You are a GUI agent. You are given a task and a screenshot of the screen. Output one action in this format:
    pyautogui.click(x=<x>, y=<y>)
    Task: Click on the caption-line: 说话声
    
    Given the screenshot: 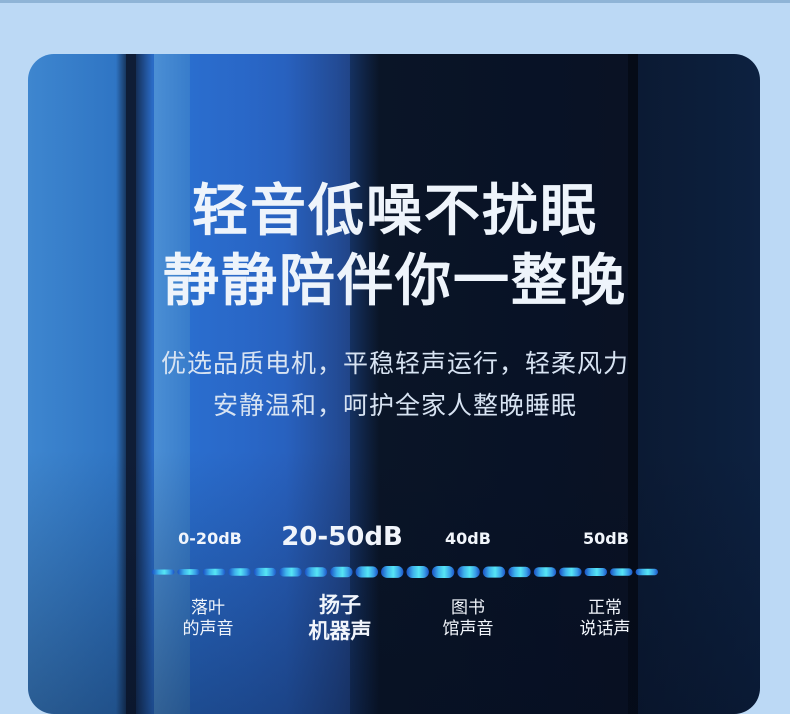 What is the action you would take?
    pyautogui.click(x=605, y=629)
    